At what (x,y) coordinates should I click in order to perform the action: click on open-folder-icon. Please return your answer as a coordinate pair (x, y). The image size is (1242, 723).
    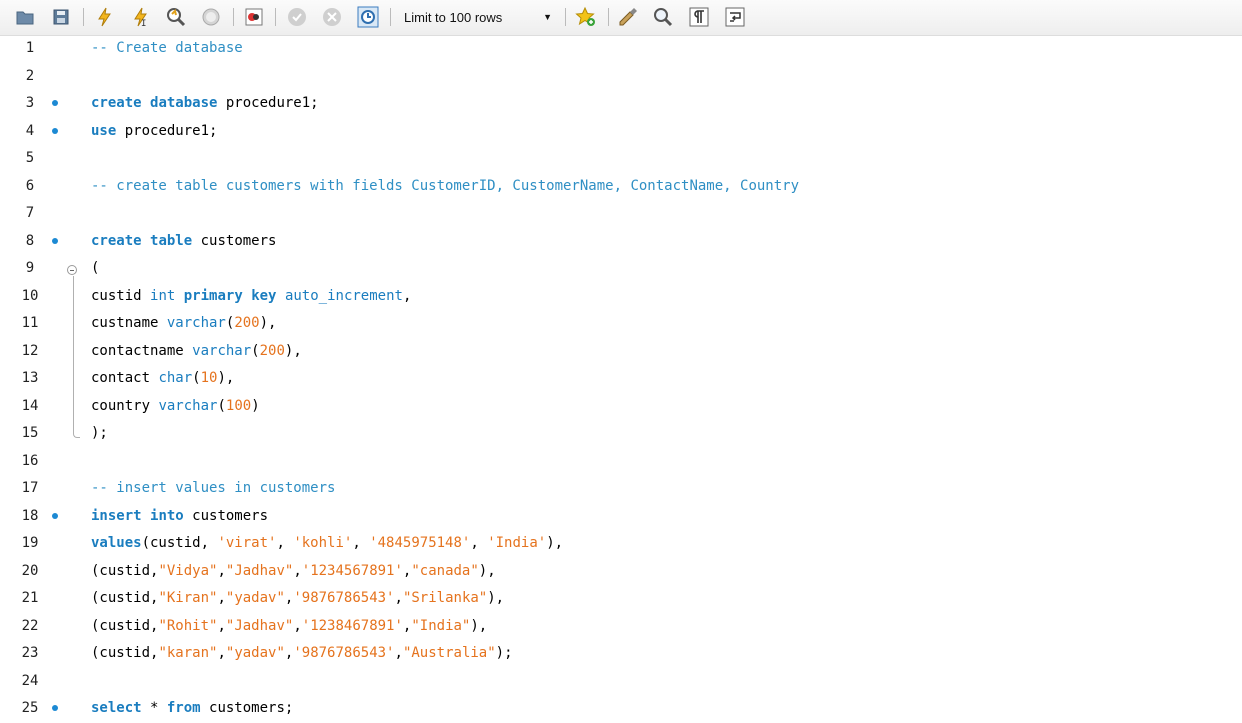
    Looking at the image, I should click on (25, 17).